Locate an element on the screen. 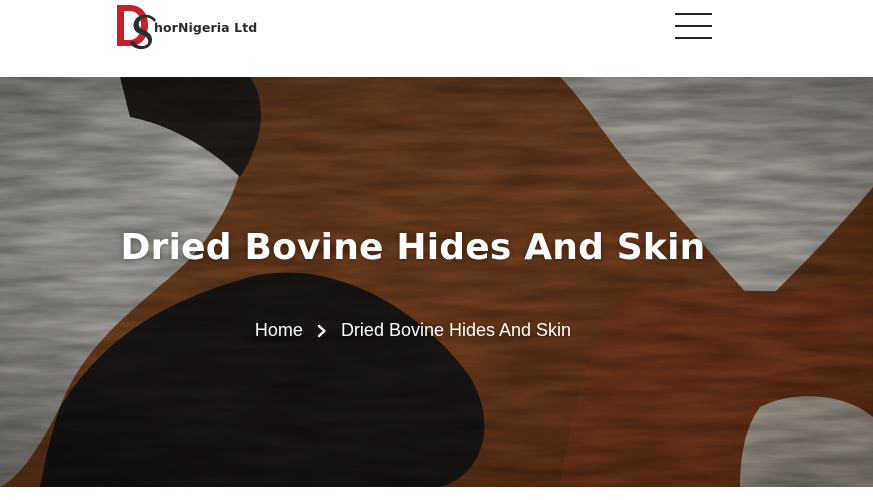  breadcrumb-current: Dried Bovine Hides And Skin is located at coordinates (456, 330).